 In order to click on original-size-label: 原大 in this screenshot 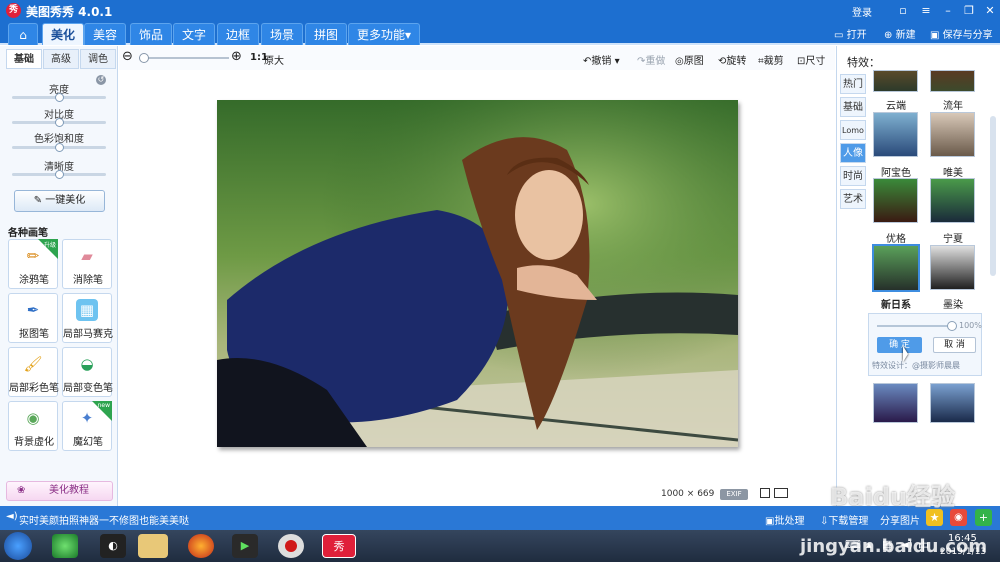, I will do `click(274, 59)`.